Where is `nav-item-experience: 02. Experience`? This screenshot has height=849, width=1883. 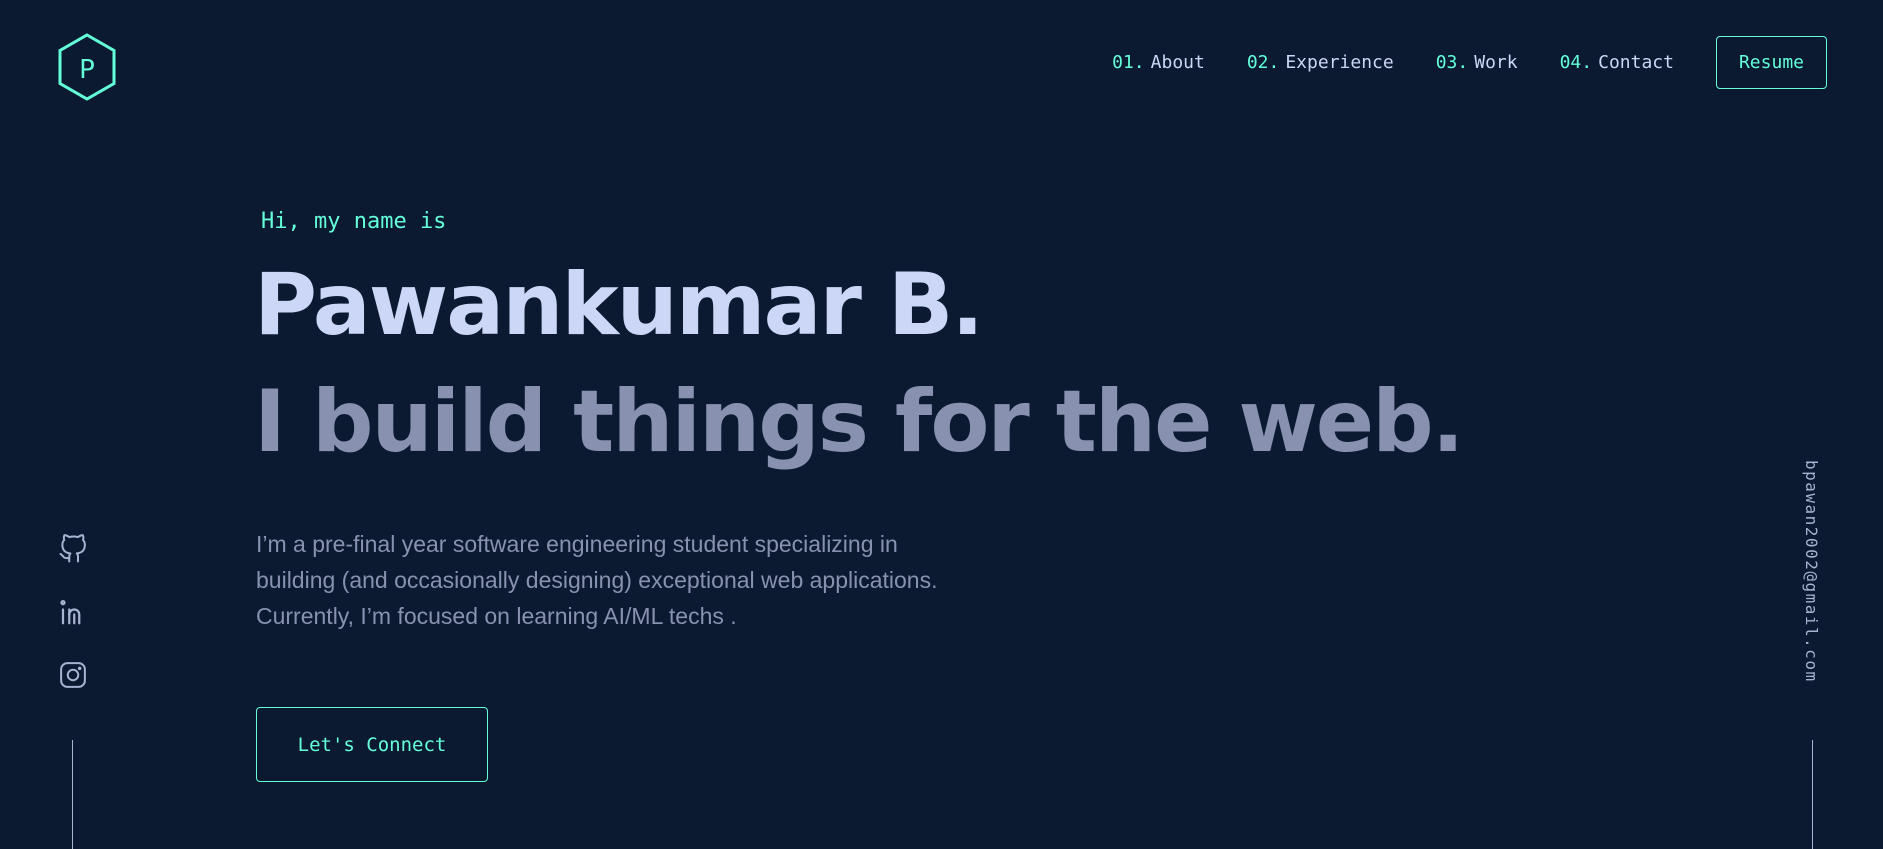 nav-item-experience: 02. Experience is located at coordinates (1320, 62).